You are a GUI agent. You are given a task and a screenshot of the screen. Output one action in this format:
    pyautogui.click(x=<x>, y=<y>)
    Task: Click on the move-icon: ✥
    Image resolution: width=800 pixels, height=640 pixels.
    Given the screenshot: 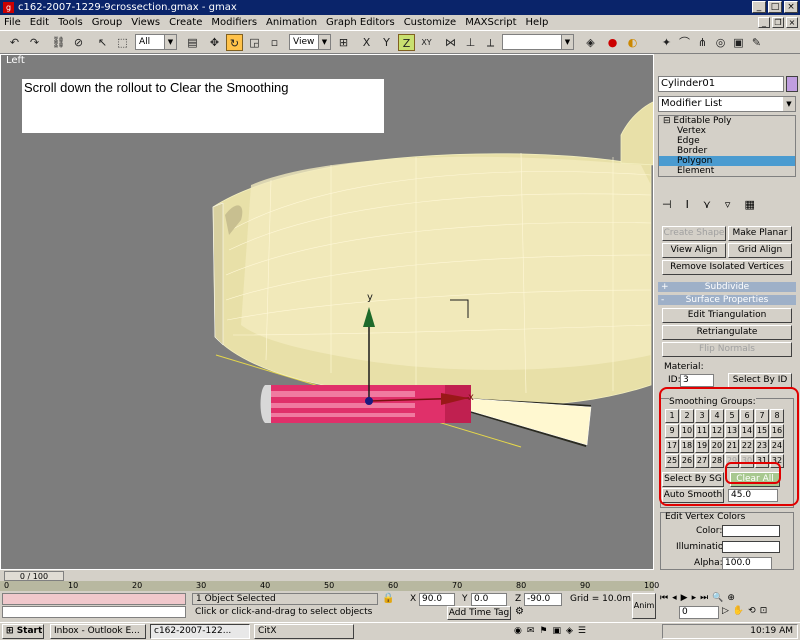 What is the action you would take?
    pyautogui.click(x=214, y=42)
    